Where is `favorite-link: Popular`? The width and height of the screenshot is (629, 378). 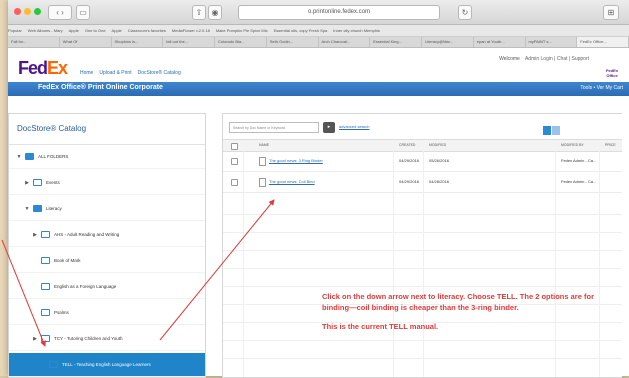
favorite-link: Popular is located at coordinates (15, 30).